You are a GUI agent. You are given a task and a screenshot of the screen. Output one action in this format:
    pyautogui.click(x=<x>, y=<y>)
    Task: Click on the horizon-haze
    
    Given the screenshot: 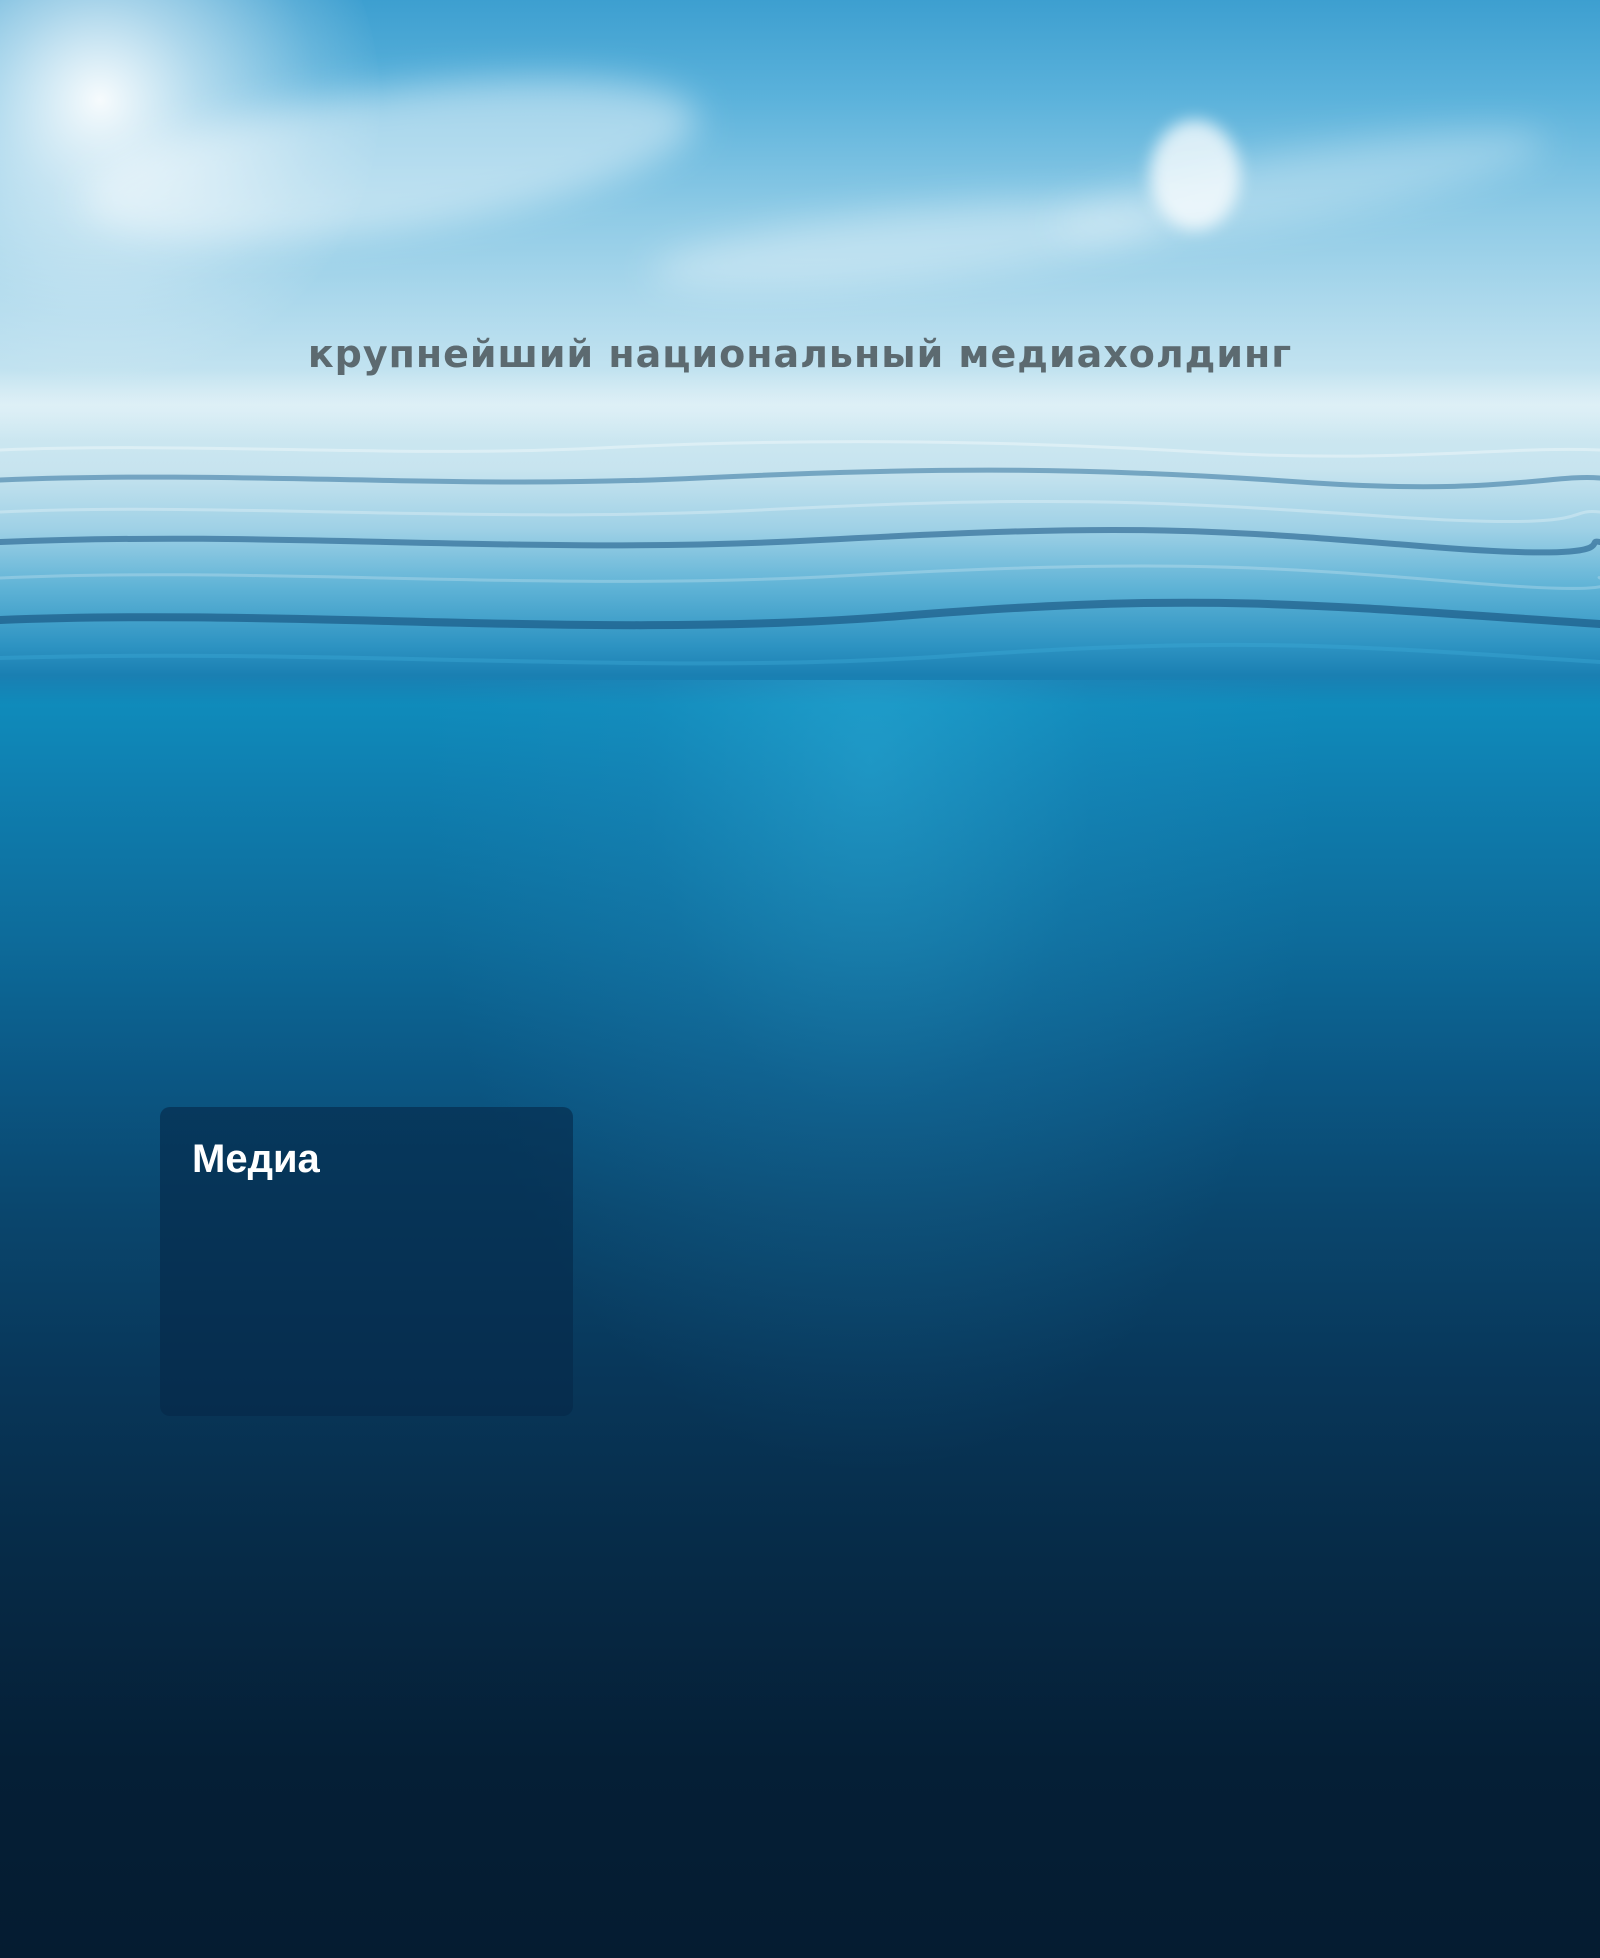 What is the action you would take?
    pyautogui.click(x=800, y=405)
    